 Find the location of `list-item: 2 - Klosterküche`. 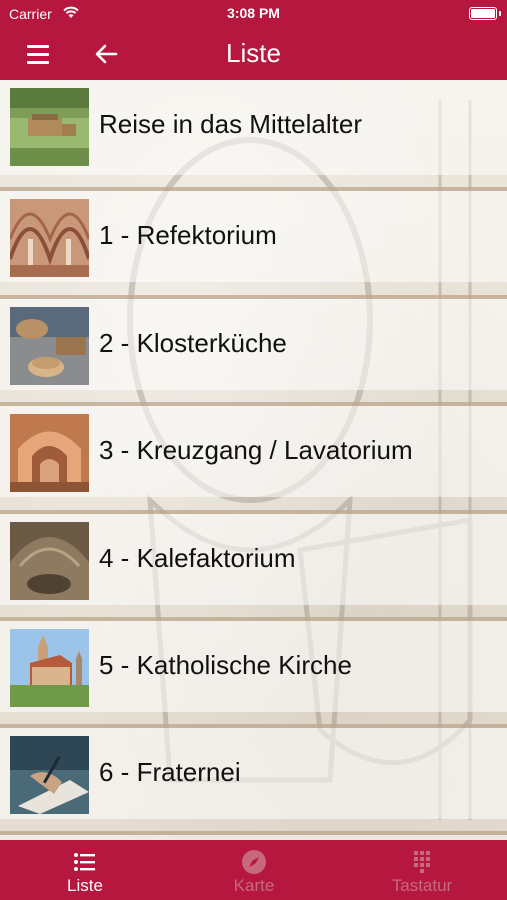

list-item: 2 - Klosterküche is located at coordinates (253, 342).